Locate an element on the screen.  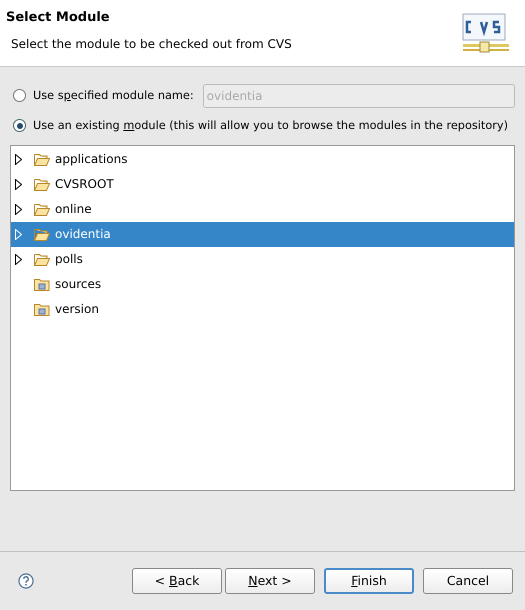
tree-item: online is located at coordinates (262, 209).